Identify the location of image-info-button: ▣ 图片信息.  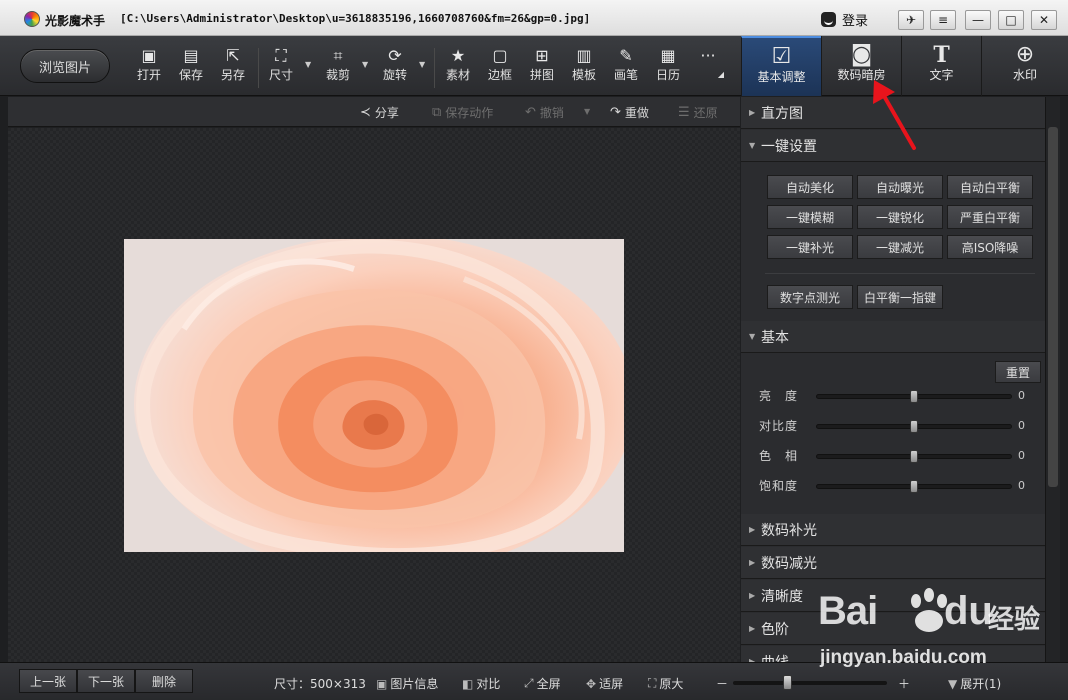
(407, 683).